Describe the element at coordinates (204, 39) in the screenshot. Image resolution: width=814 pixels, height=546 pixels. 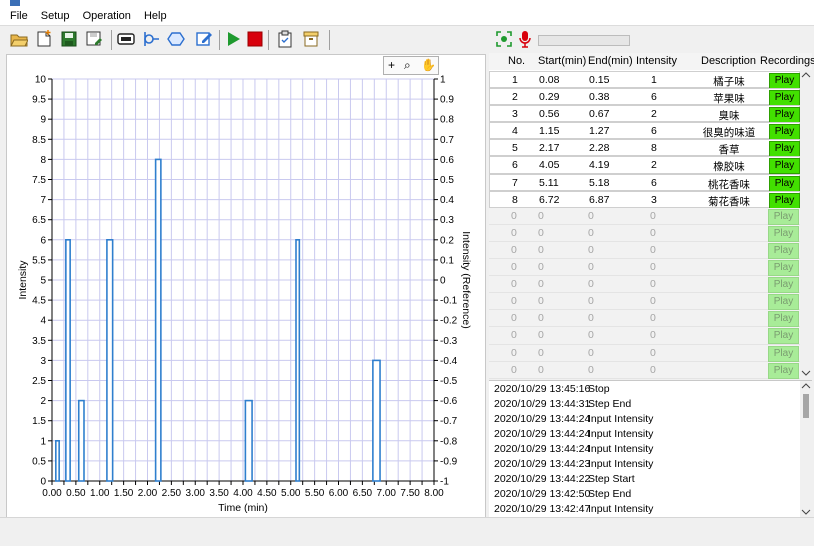
I see `edit-icon` at that location.